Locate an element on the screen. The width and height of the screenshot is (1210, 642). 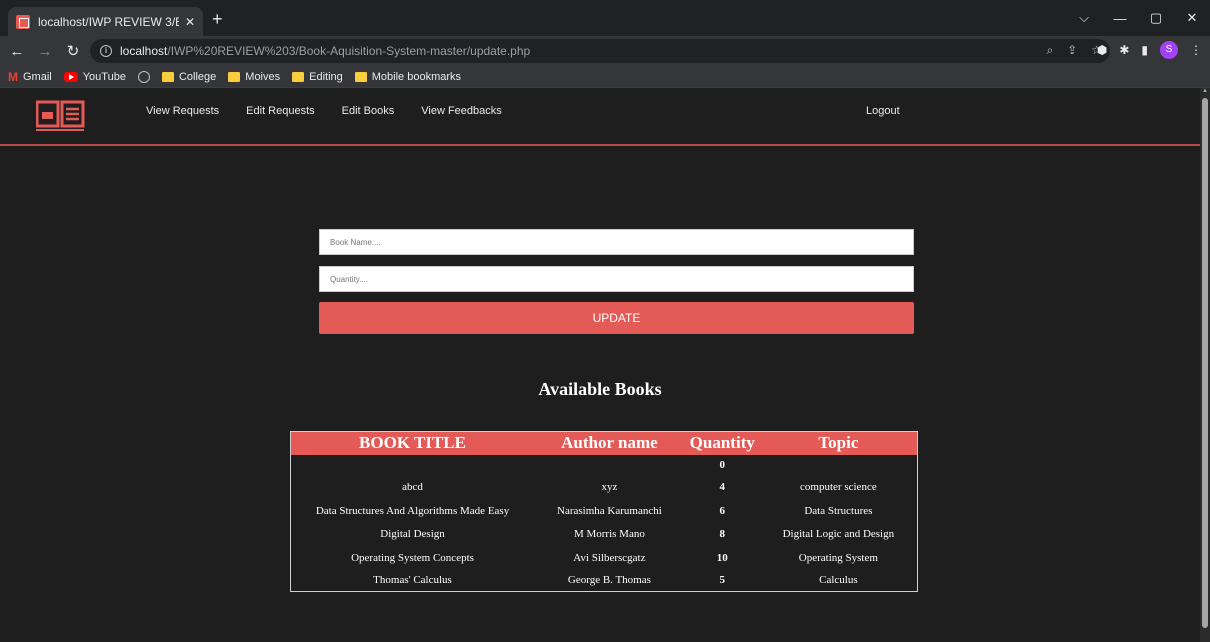
bookmark-label: Editing is located at coordinates (326, 76).